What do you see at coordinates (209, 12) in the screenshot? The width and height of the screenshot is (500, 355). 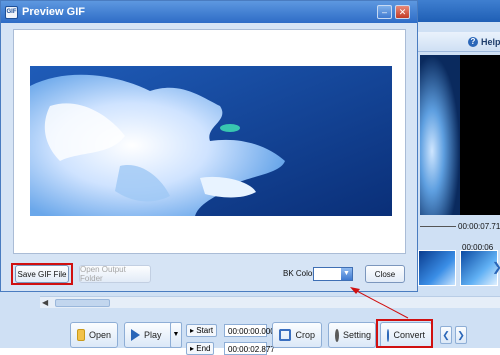 I see `window-titlebar: GIF Preview GIF` at bounding box center [209, 12].